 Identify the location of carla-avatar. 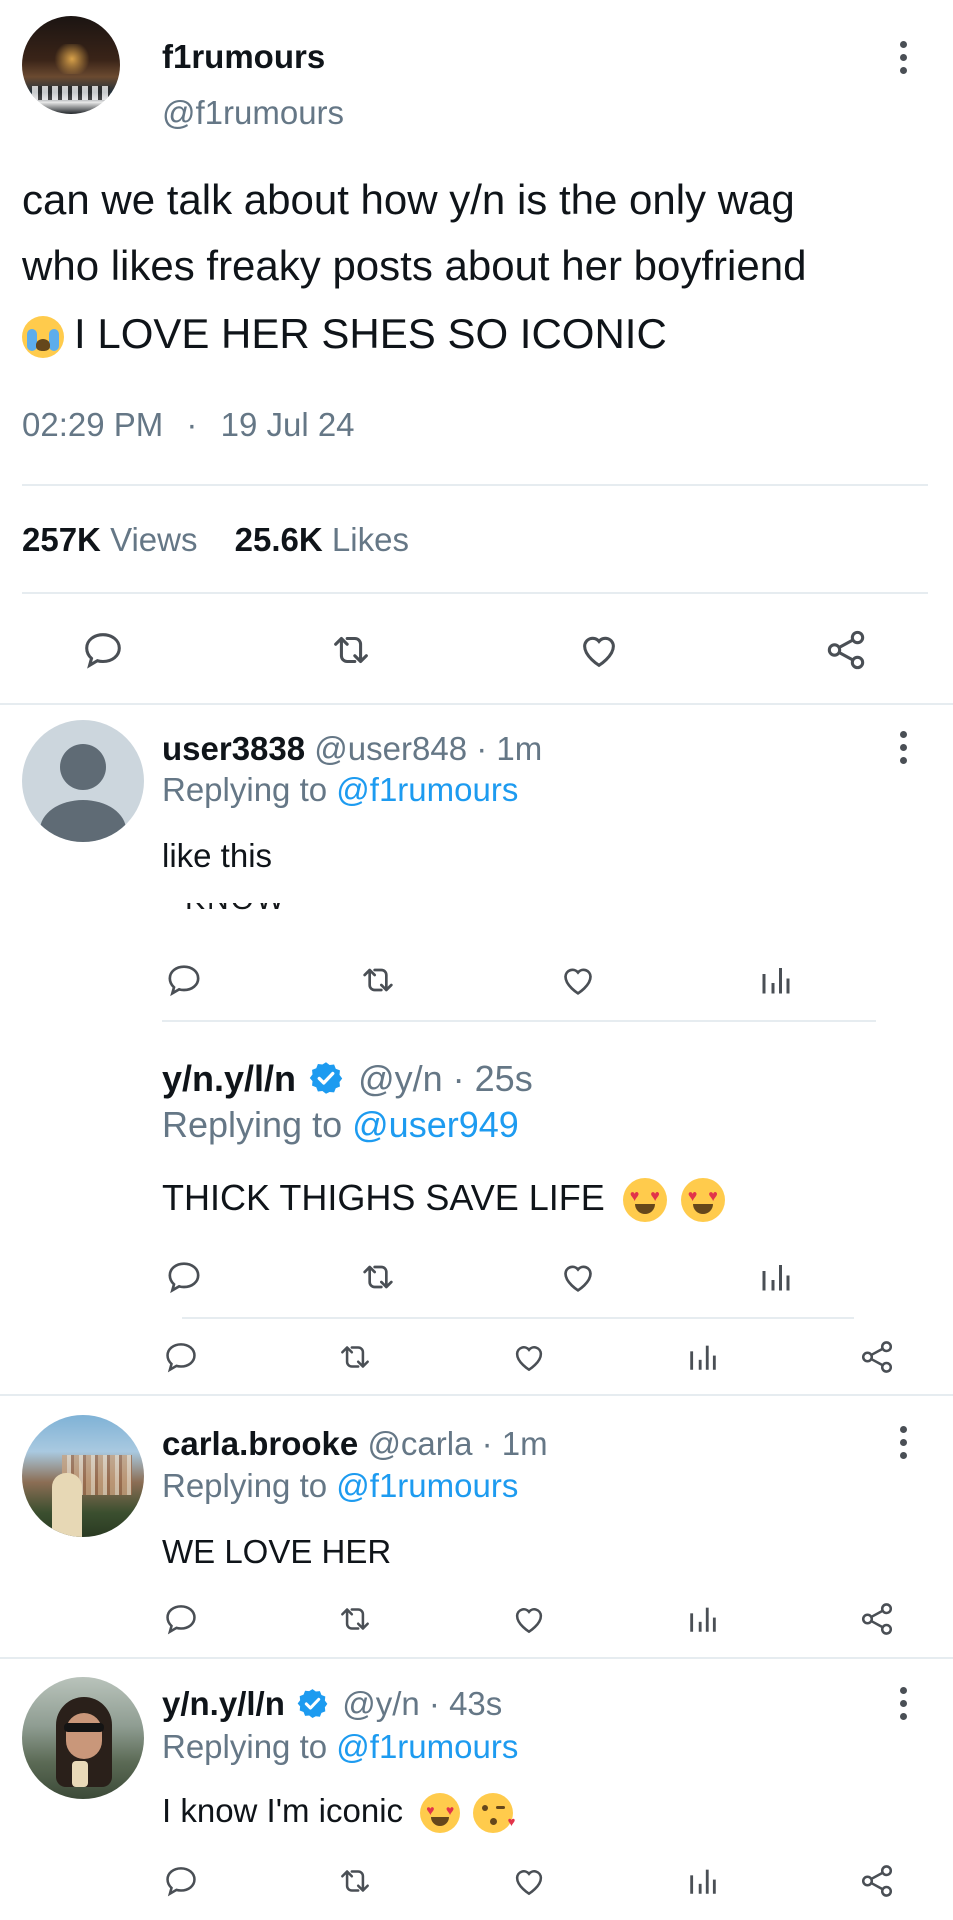
(83, 1476).